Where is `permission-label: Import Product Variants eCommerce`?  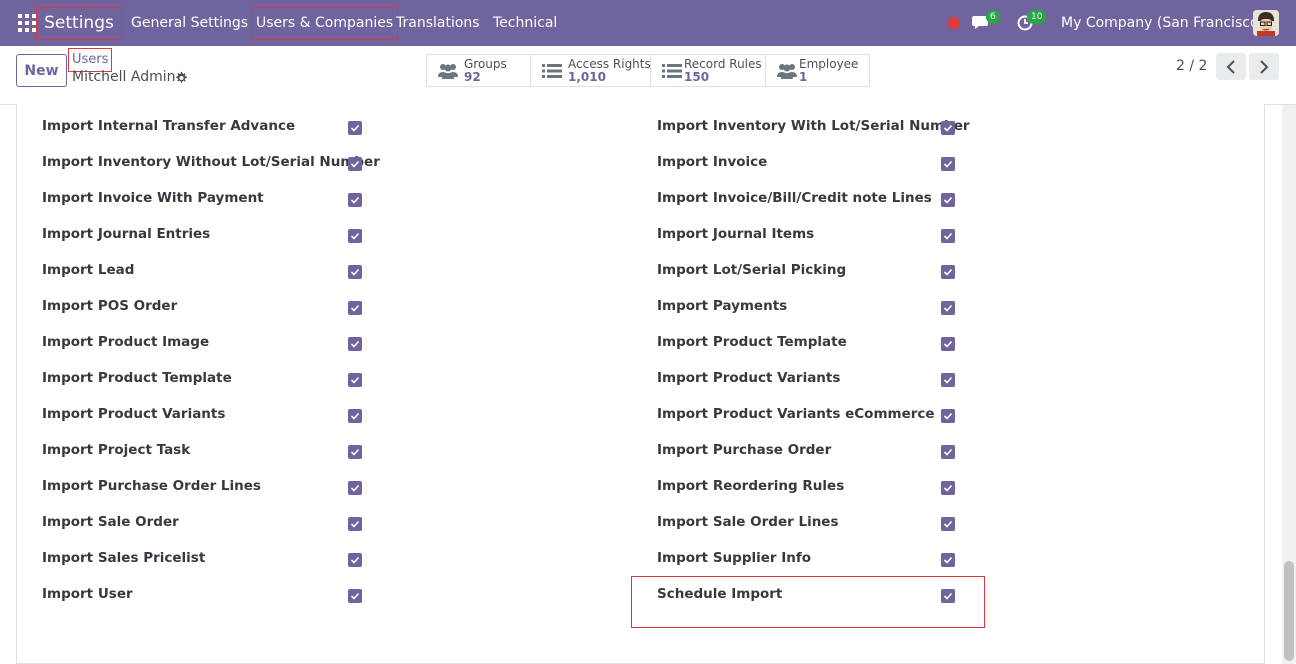
permission-label: Import Product Variants eCommerce is located at coordinates (796, 414).